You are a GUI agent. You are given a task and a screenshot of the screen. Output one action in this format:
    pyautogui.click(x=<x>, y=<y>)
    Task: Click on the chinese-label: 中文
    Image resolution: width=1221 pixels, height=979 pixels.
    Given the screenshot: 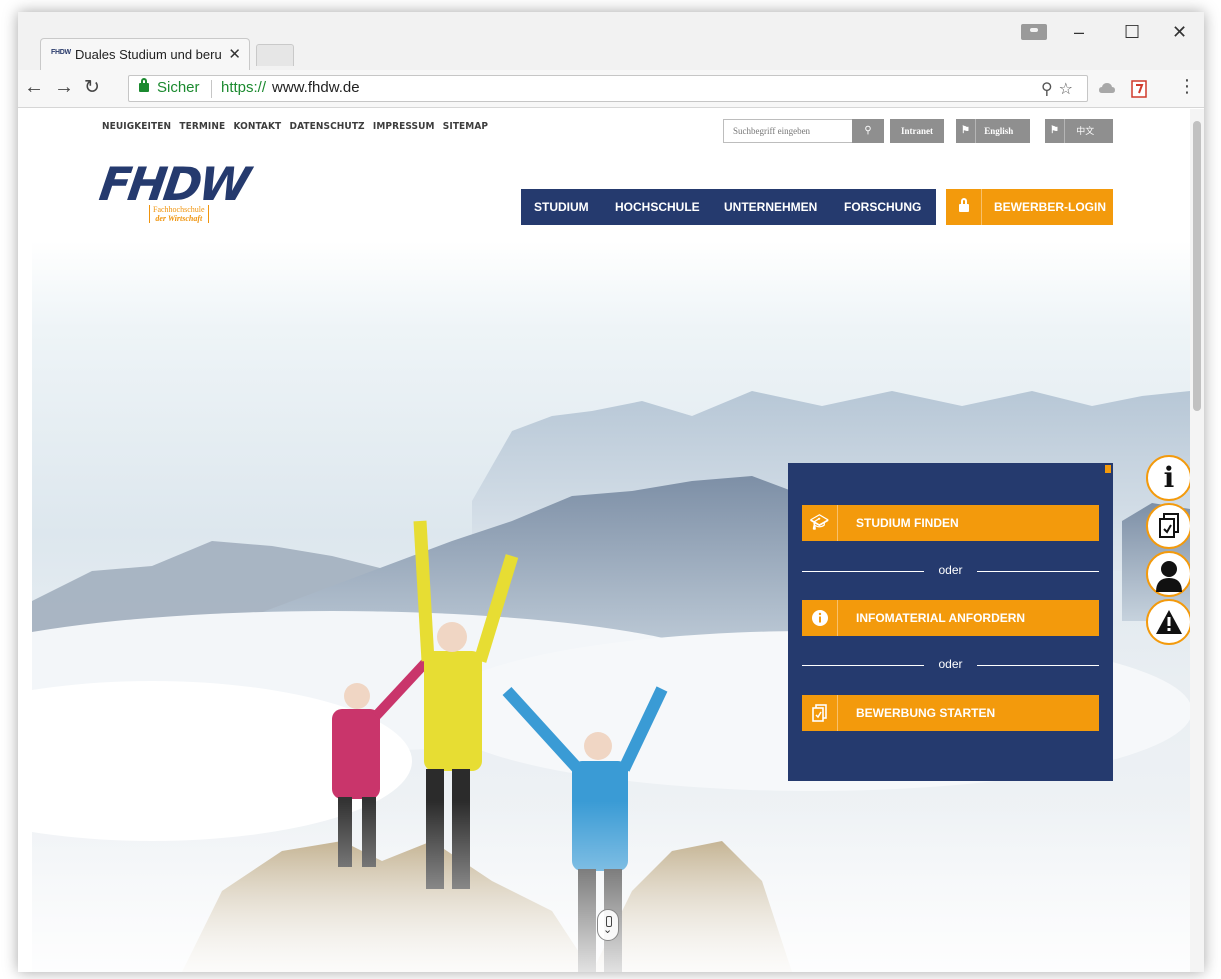 What is the action you would take?
    pyautogui.click(x=1085, y=131)
    